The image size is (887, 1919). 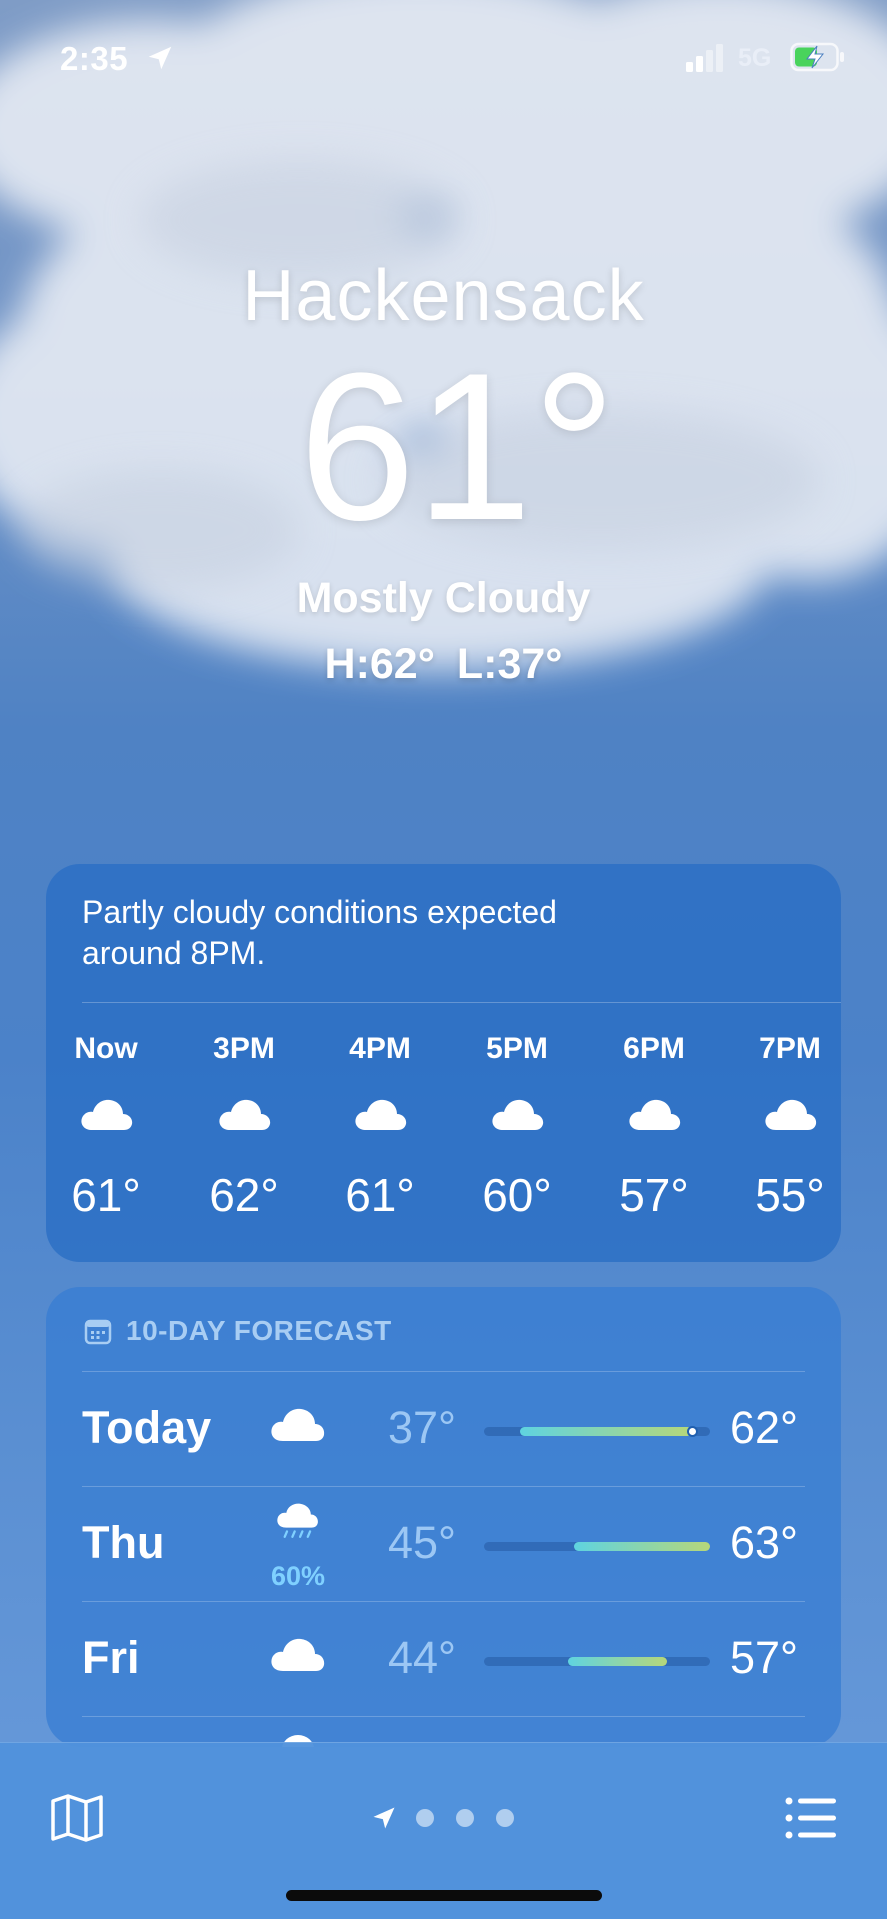 What do you see at coordinates (106, 1048) in the screenshot?
I see `hour-label: Now` at bounding box center [106, 1048].